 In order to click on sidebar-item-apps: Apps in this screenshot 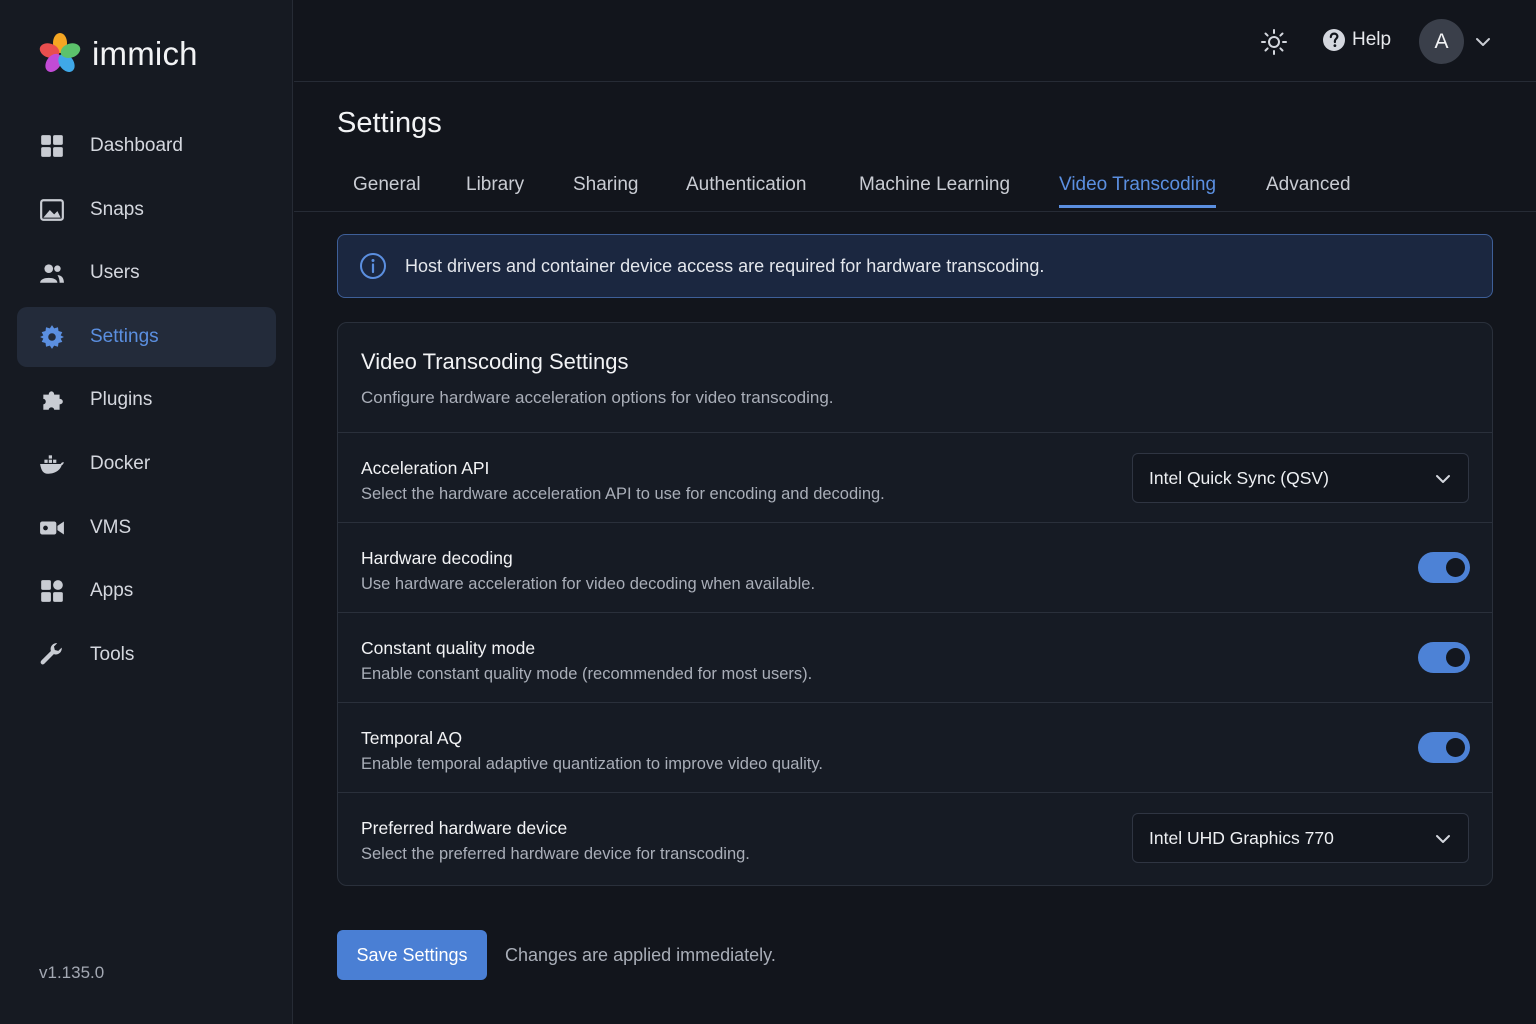, I will do `click(146, 591)`.